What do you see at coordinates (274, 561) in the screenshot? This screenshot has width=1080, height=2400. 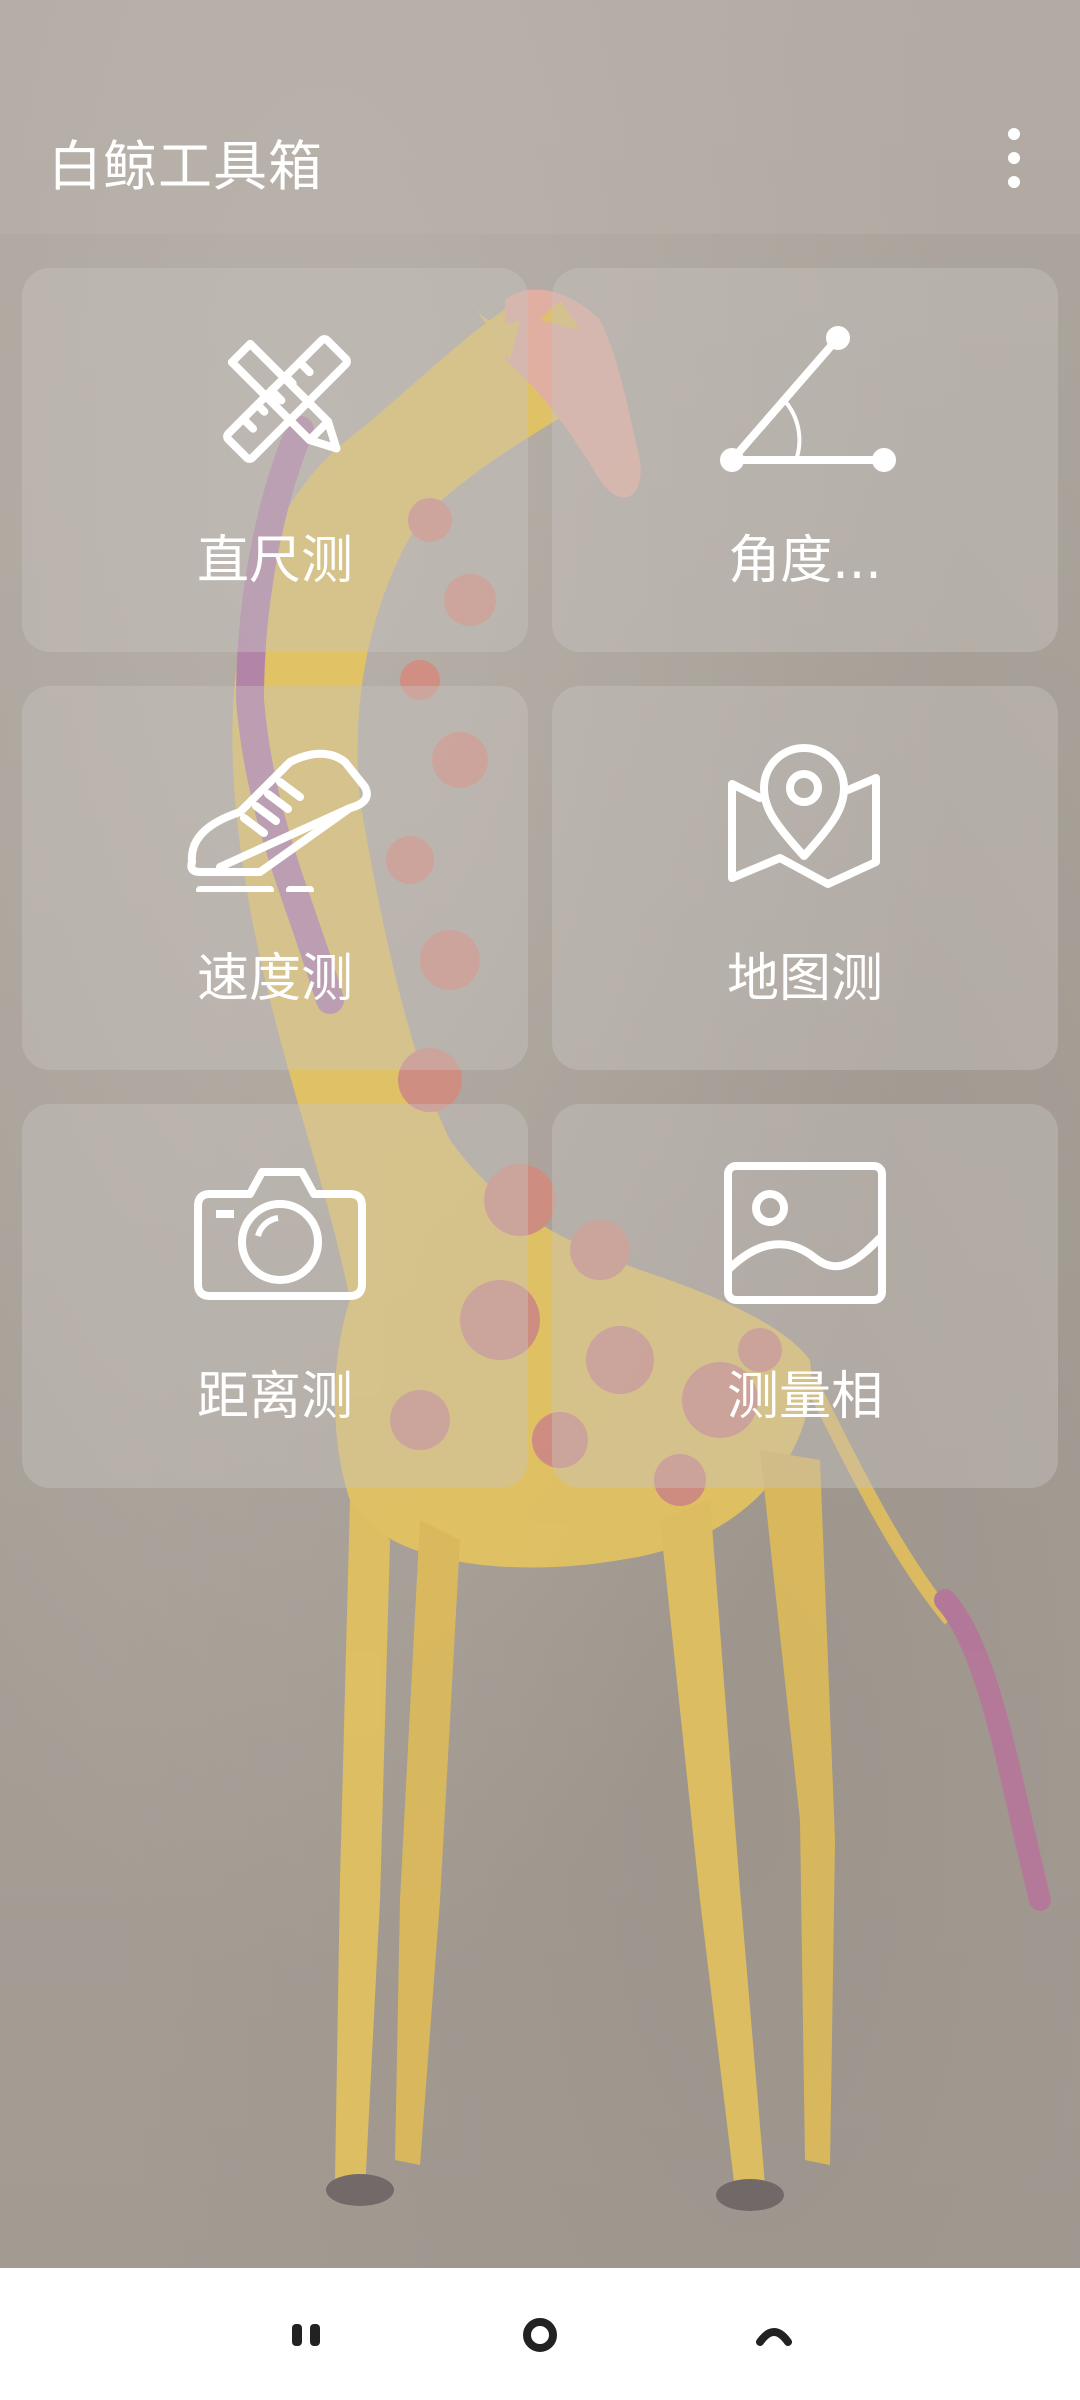 I see `tool-label: 直尺测` at bounding box center [274, 561].